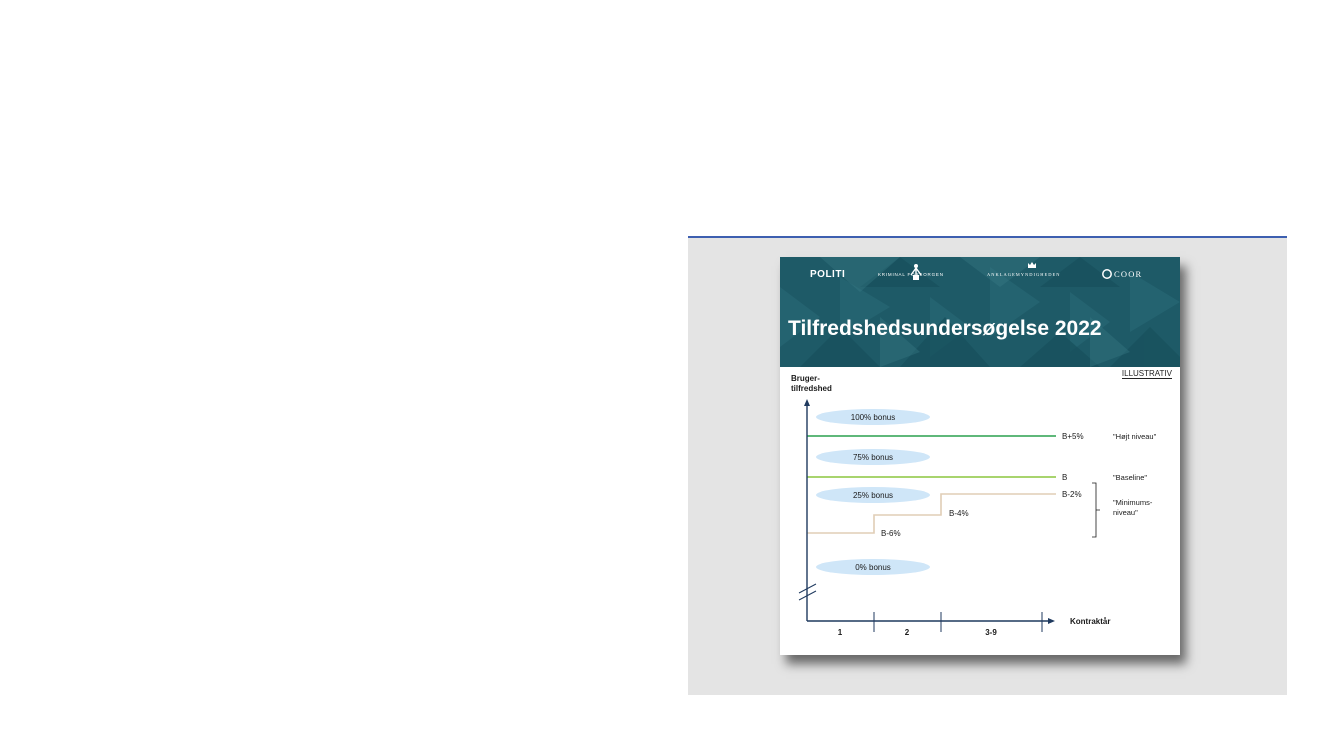 The height and width of the screenshot is (750, 1333). What do you see at coordinates (828, 274) in the screenshot?
I see `politi-logo: POLITI` at bounding box center [828, 274].